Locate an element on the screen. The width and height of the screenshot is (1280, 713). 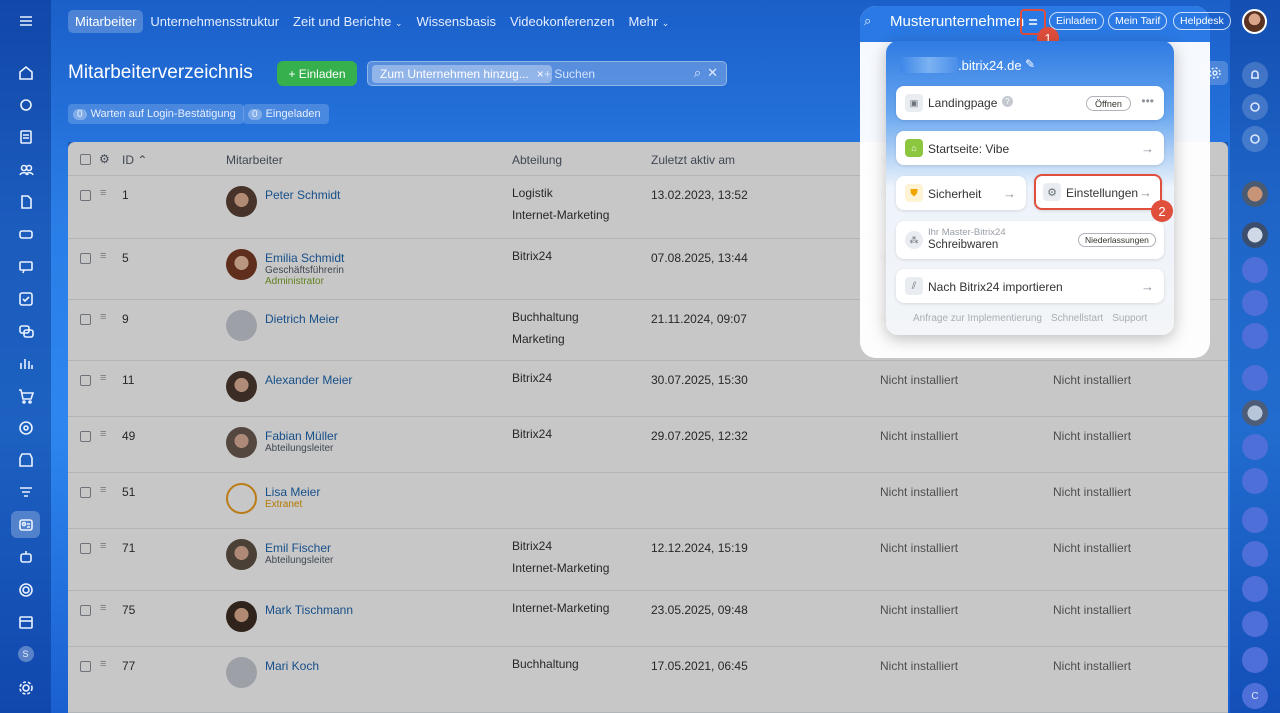
team-icon is located at coordinates (25, 169).